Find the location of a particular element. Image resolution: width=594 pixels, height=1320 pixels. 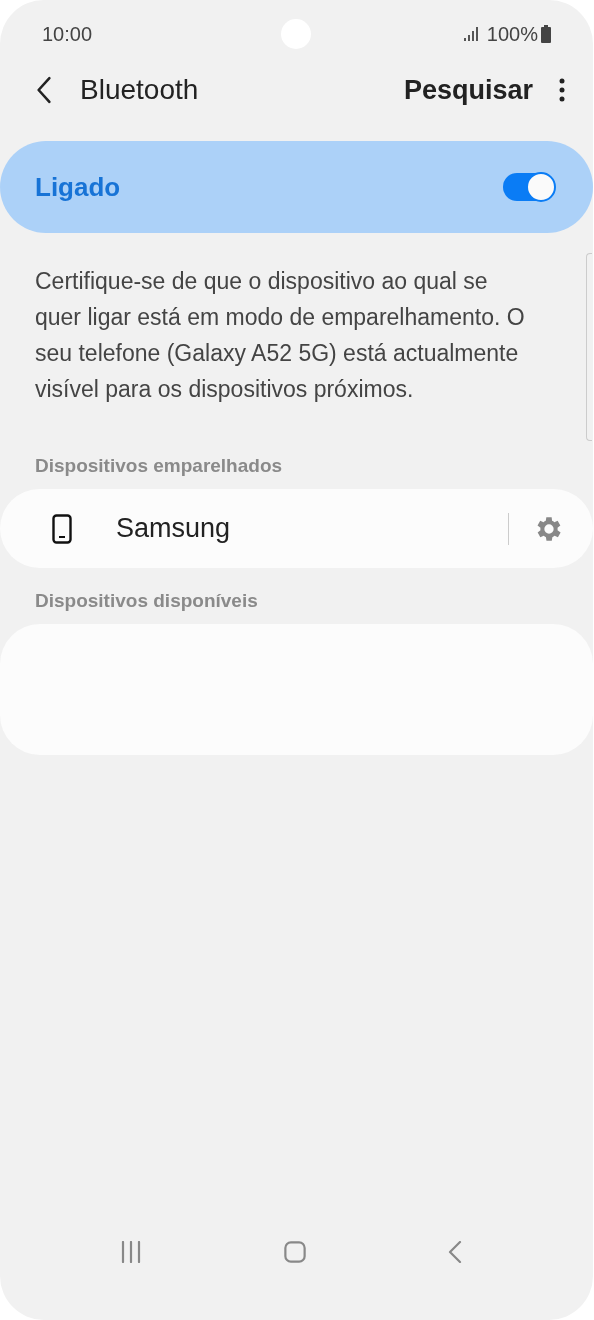

battery-icon is located at coordinates (546, 34).